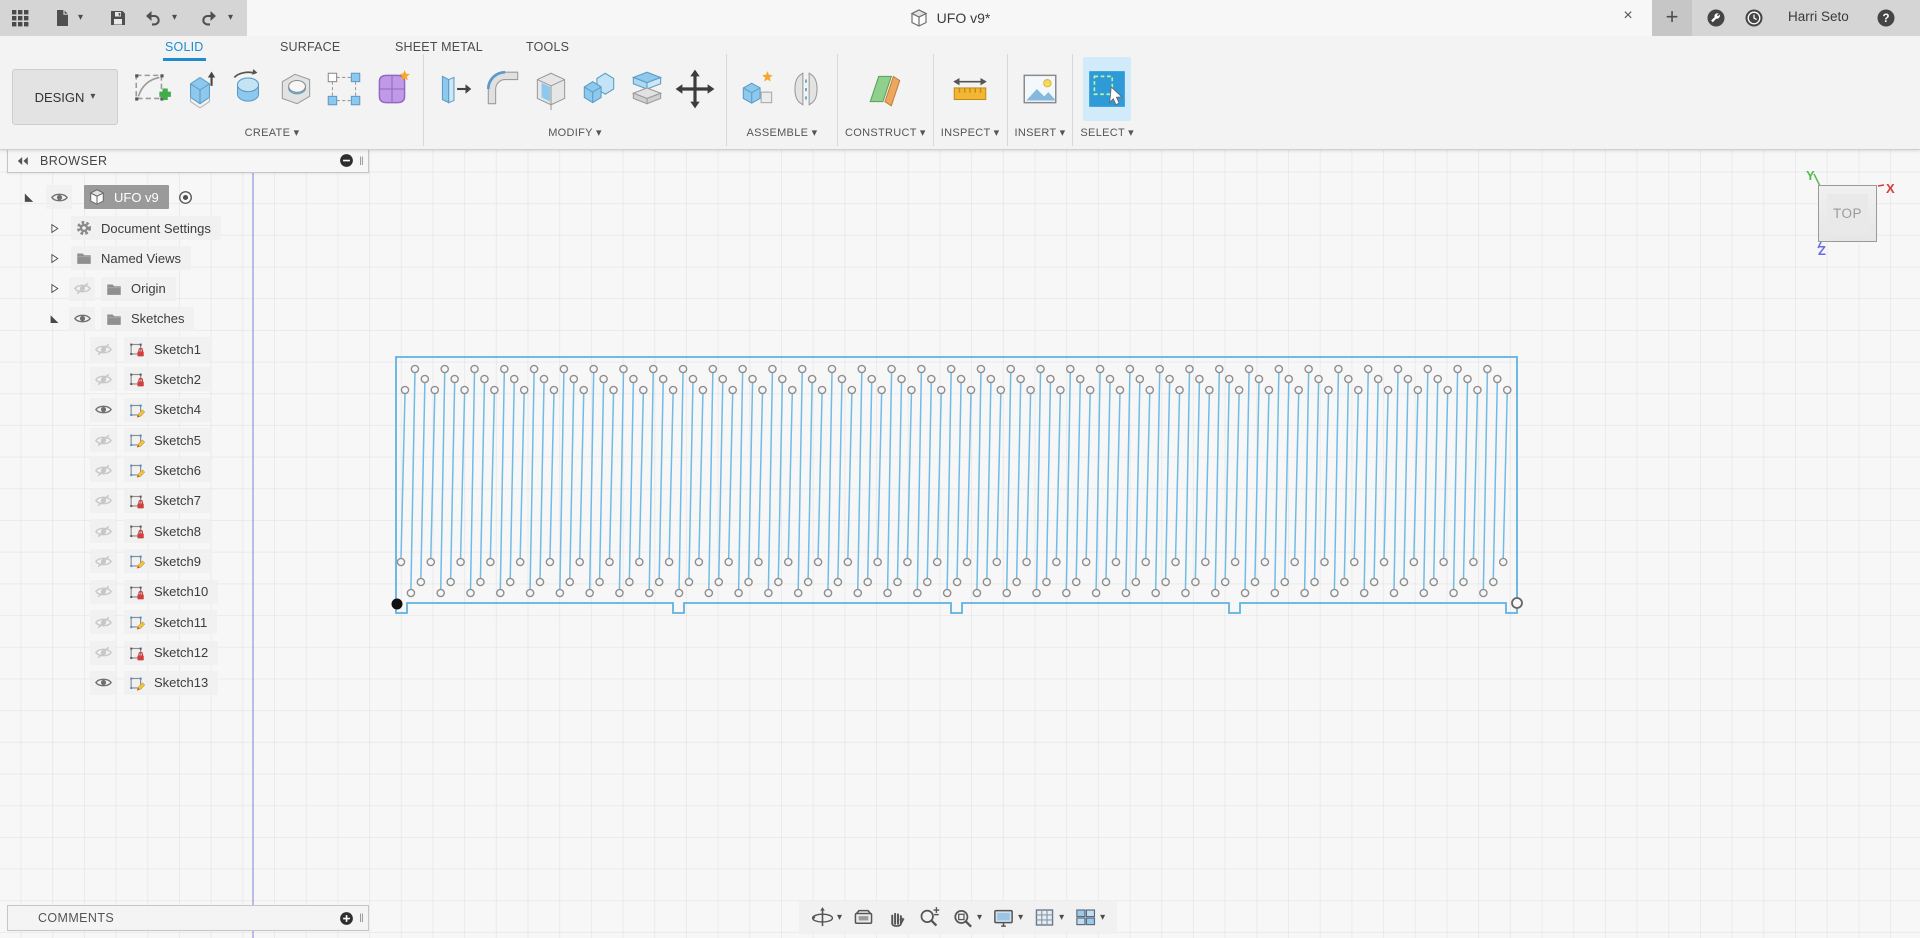 The width and height of the screenshot is (1920, 938). Describe the element at coordinates (150, 561) in the screenshot. I see `browser-sketch-sketch9: Sketch9` at that location.